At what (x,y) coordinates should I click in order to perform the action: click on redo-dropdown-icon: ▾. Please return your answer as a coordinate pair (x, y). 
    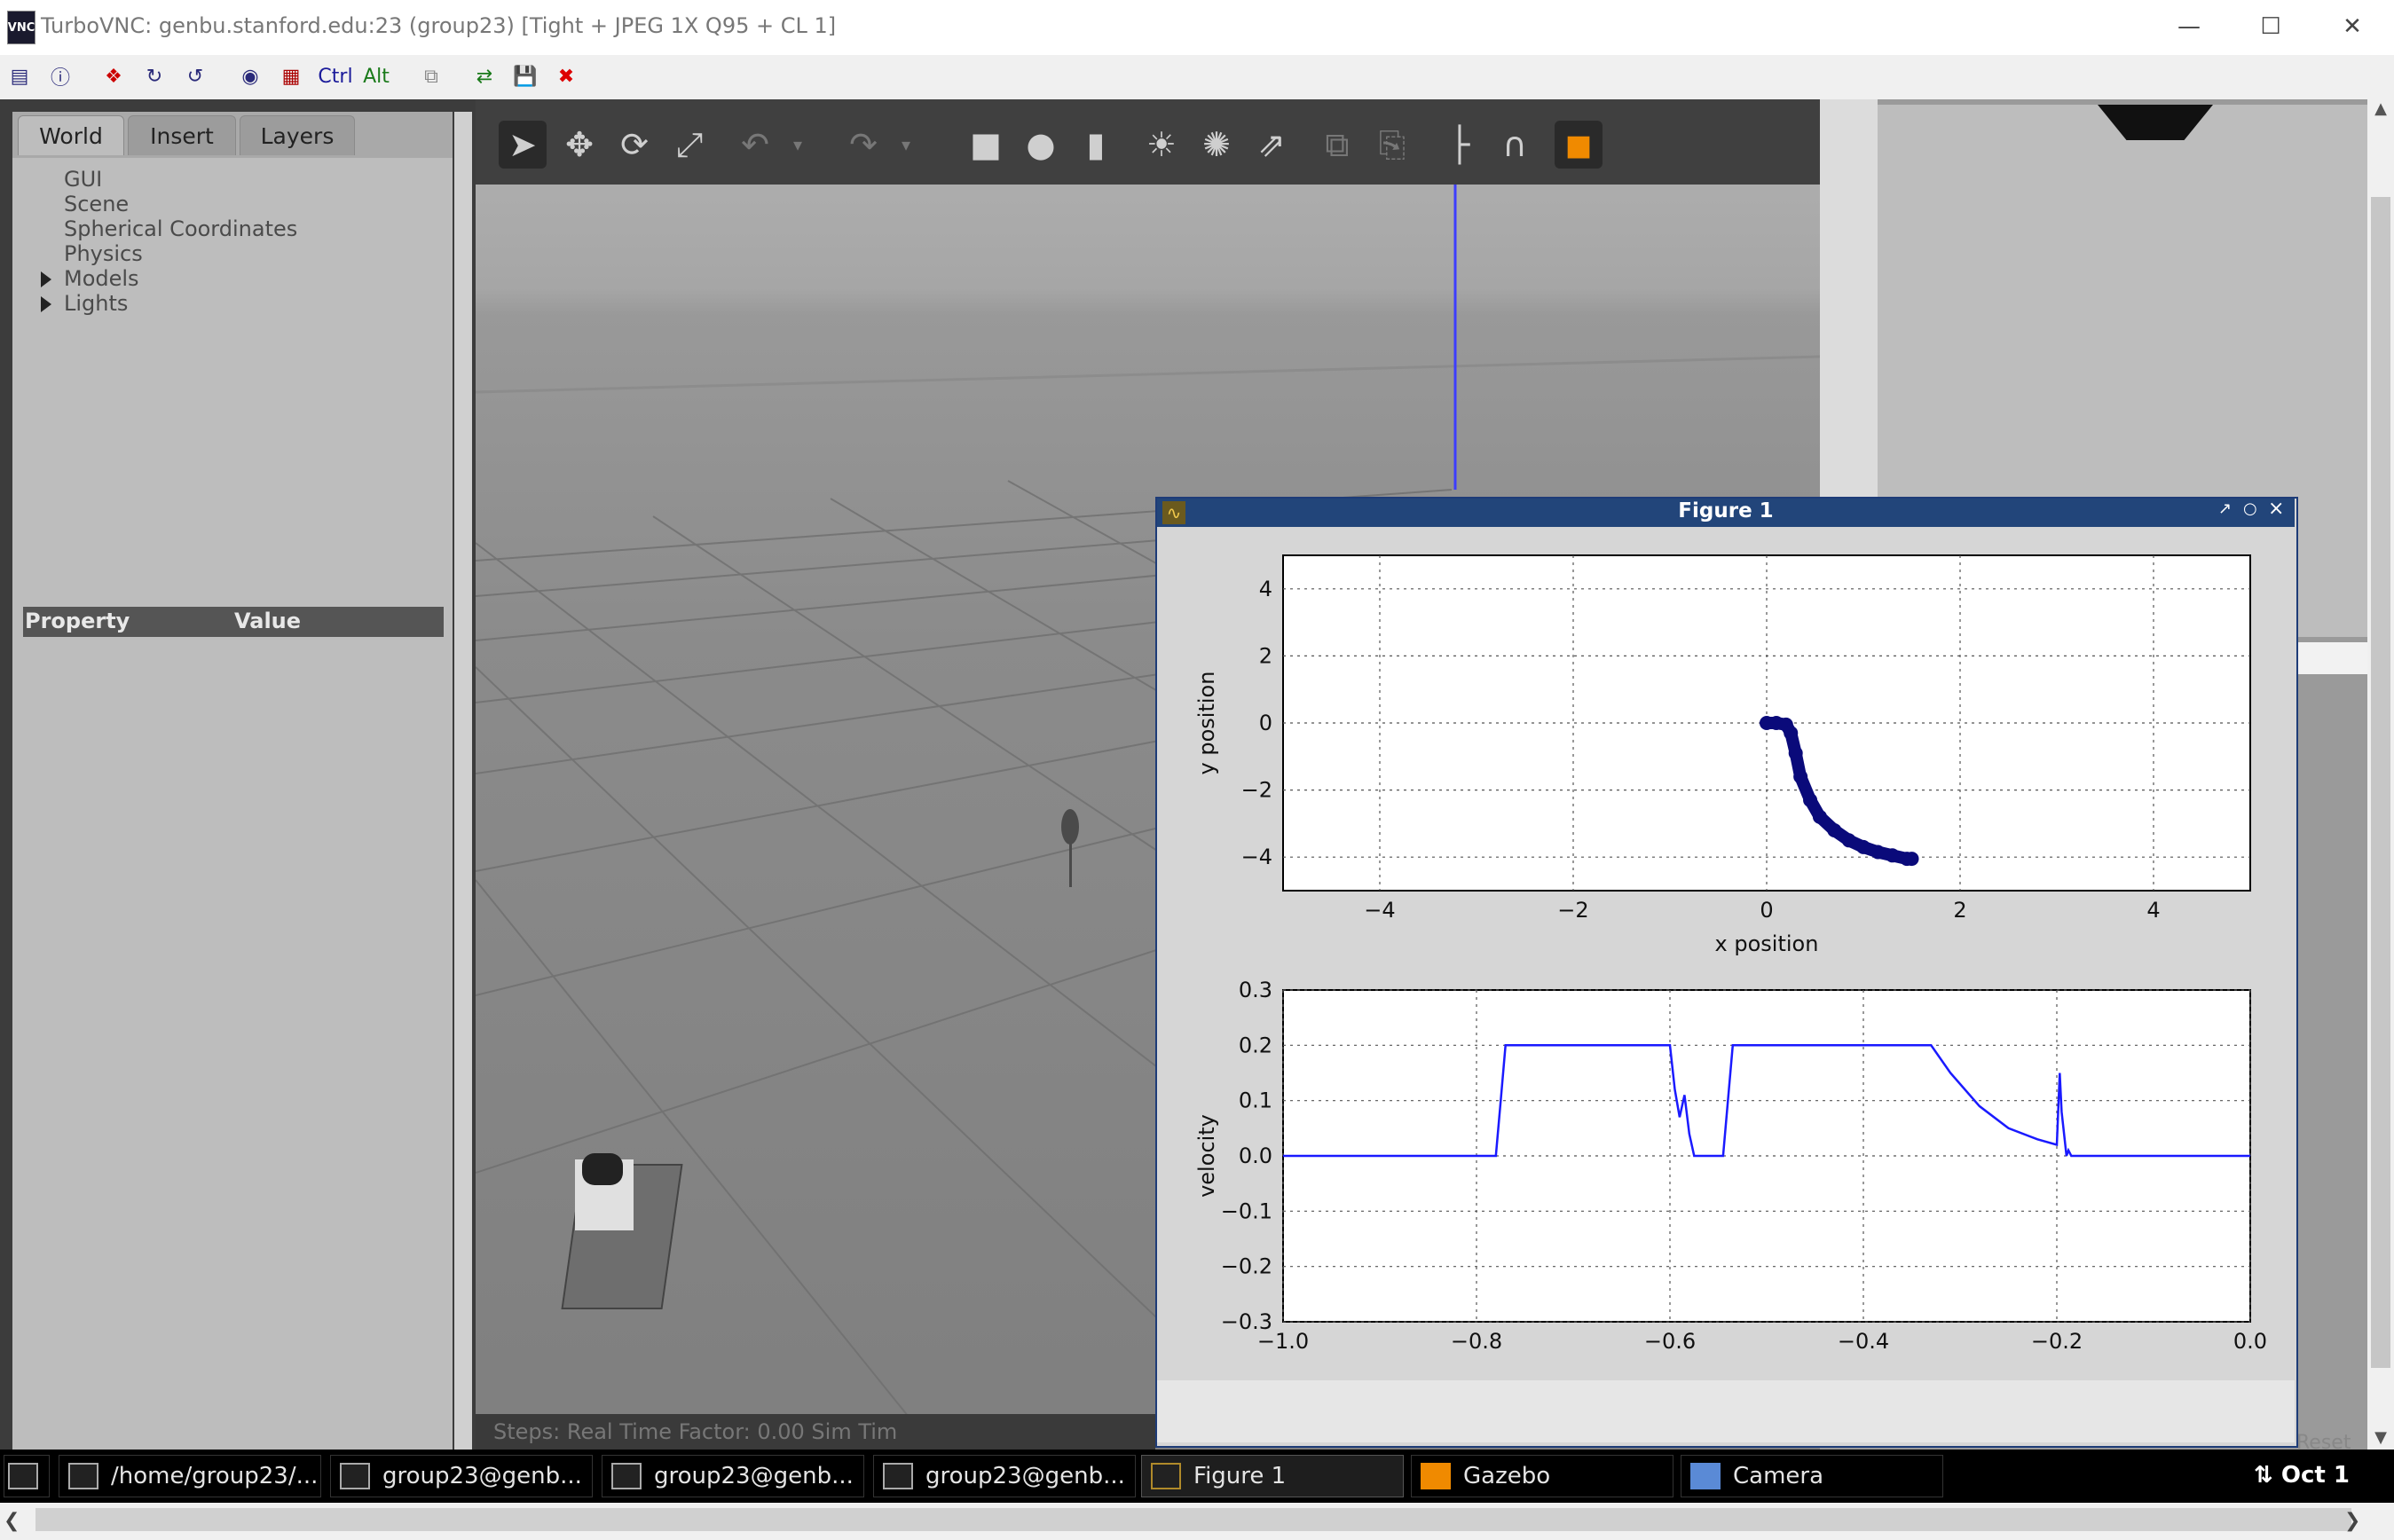
    Looking at the image, I should click on (905, 145).